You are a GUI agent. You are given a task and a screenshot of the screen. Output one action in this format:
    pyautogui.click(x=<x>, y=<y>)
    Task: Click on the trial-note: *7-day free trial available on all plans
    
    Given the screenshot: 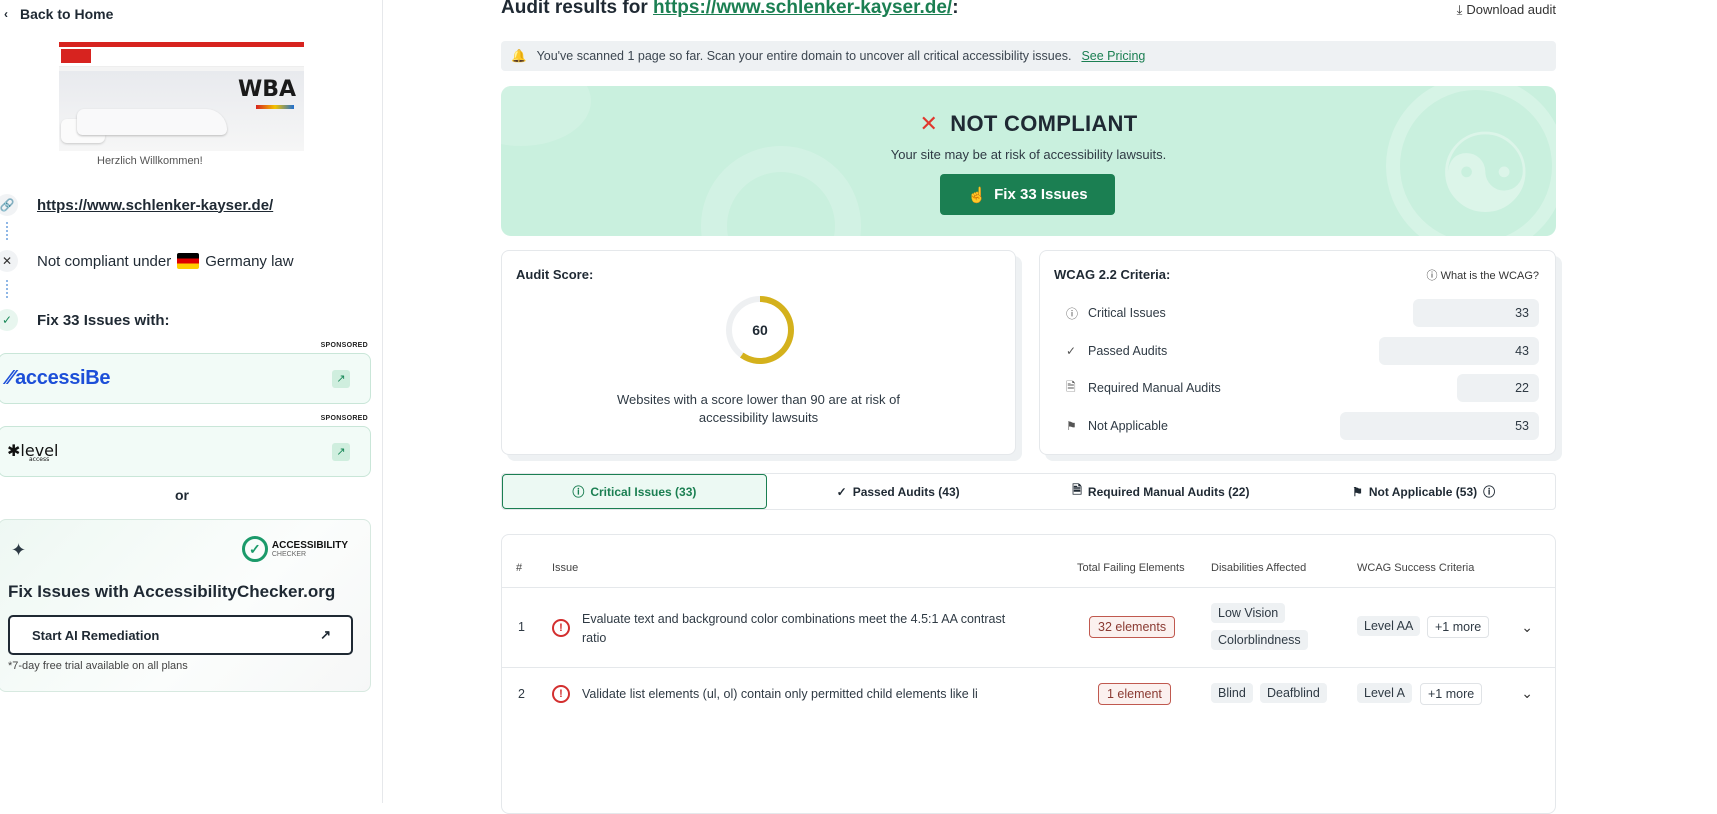 What is the action you would take?
    pyautogui.click(x=98, y=666)
    